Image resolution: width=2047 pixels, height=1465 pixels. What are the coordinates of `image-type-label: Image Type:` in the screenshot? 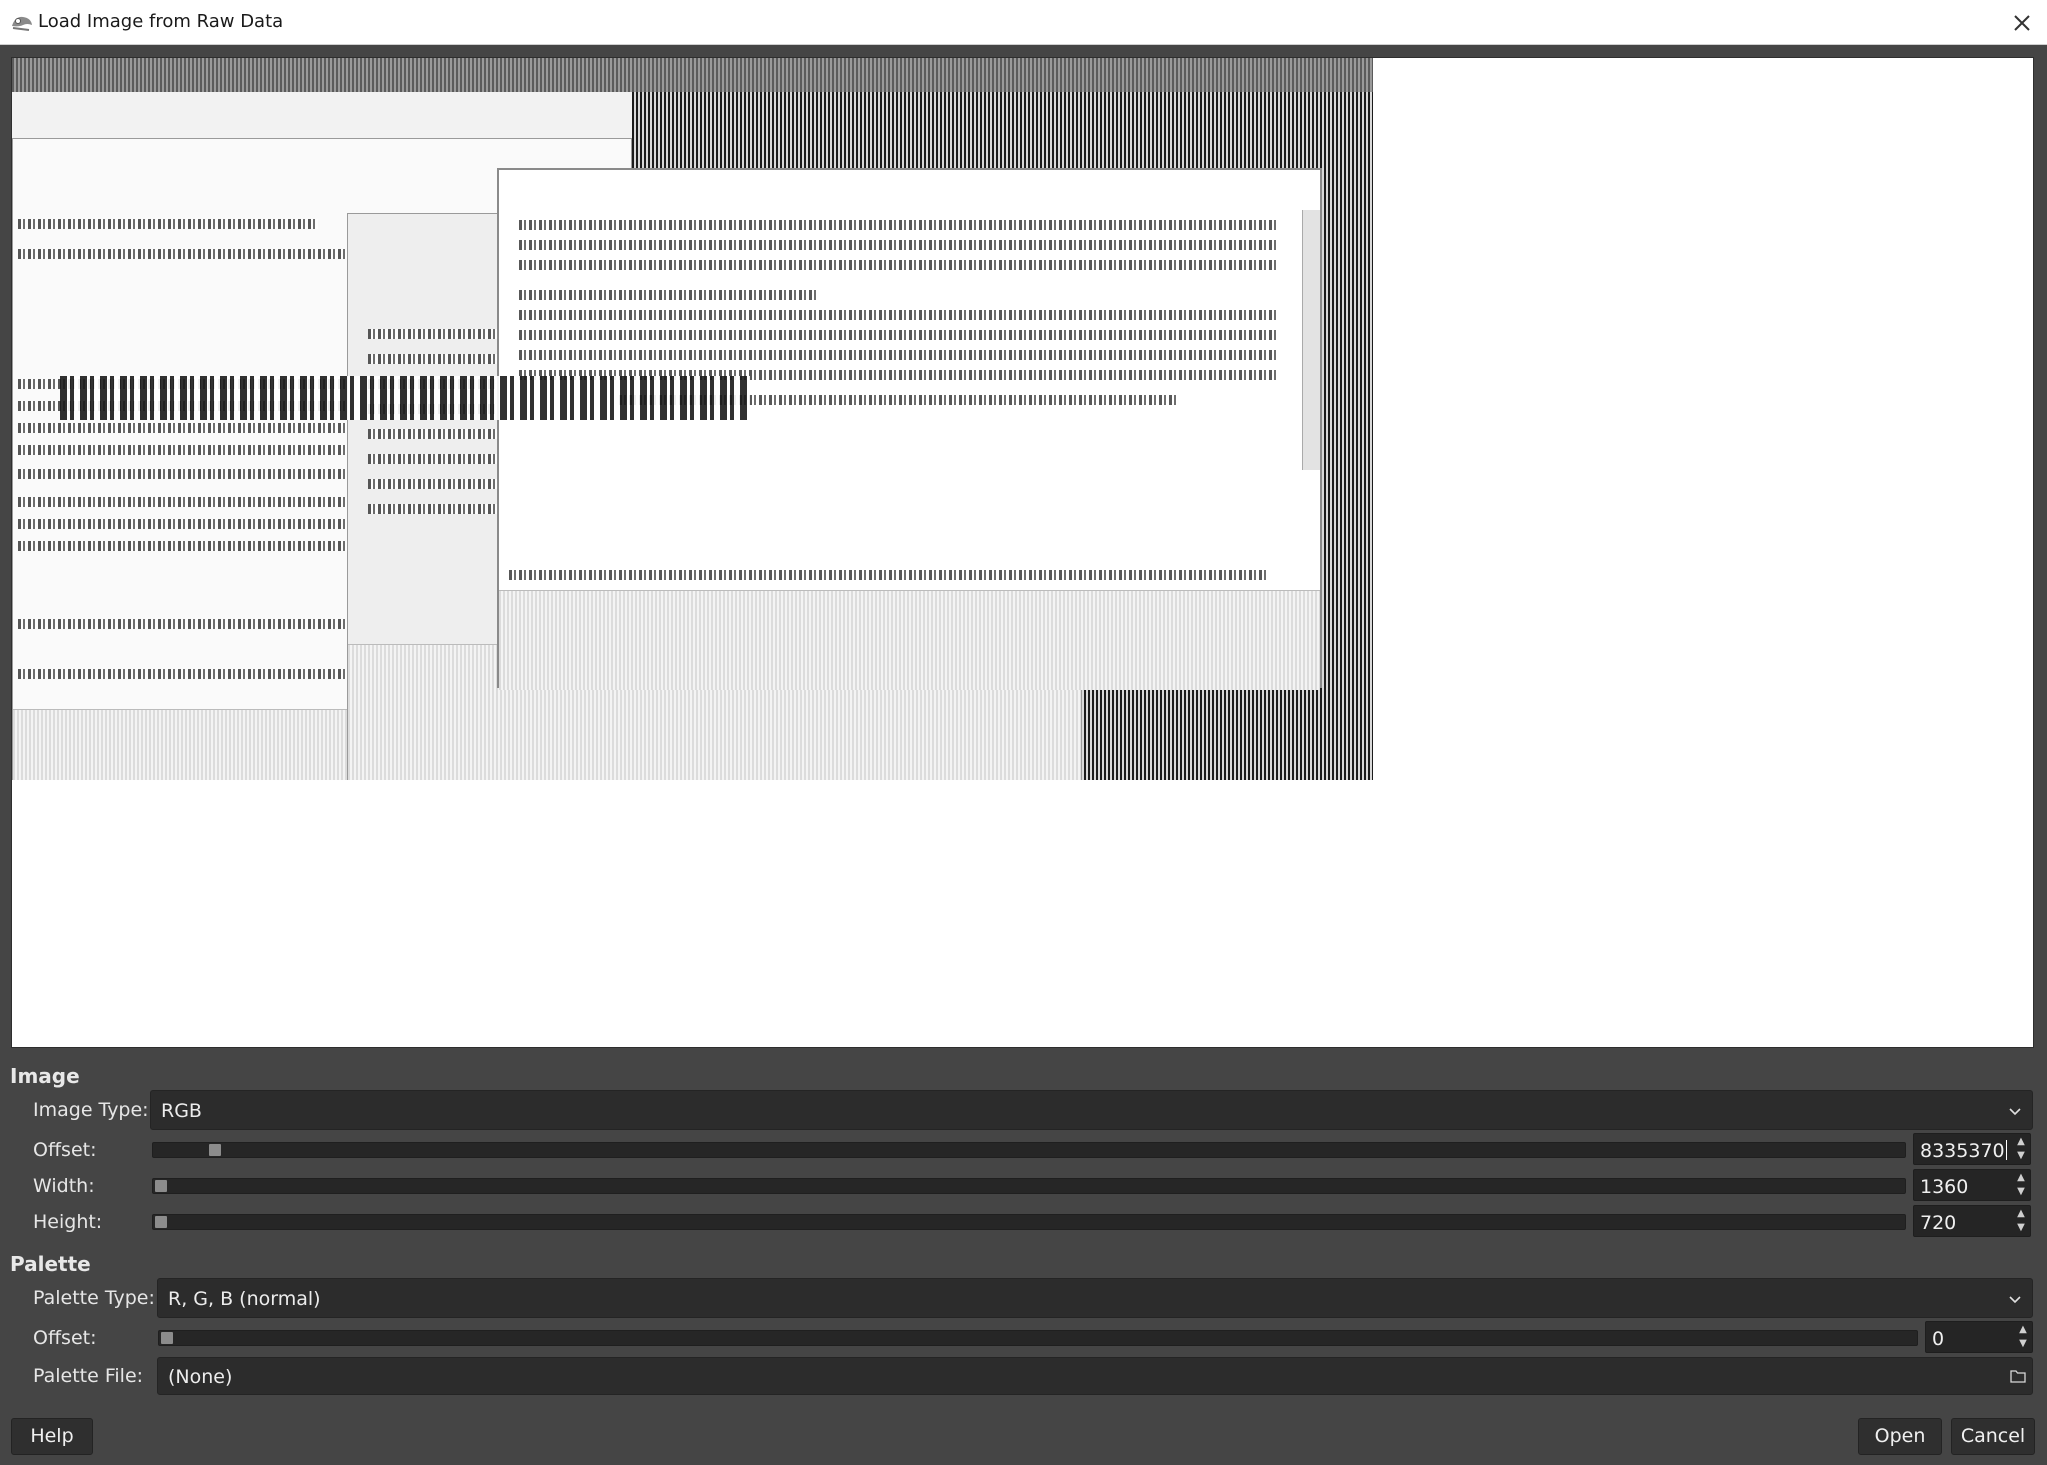 It's located at (91, 1110).